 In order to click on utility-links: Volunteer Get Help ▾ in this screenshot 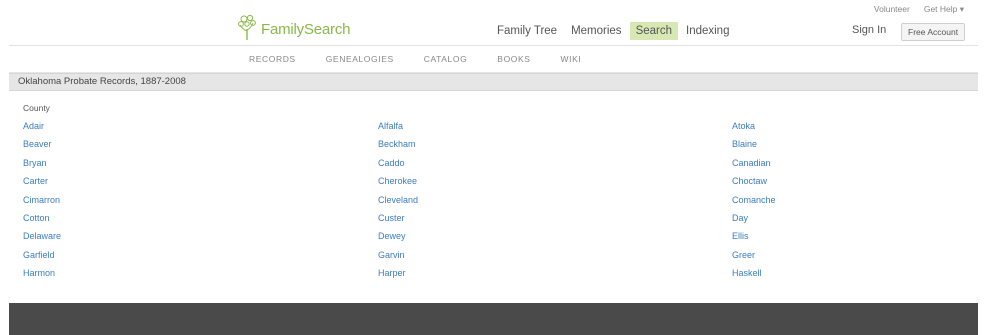, I will do `click(919, 9)`.